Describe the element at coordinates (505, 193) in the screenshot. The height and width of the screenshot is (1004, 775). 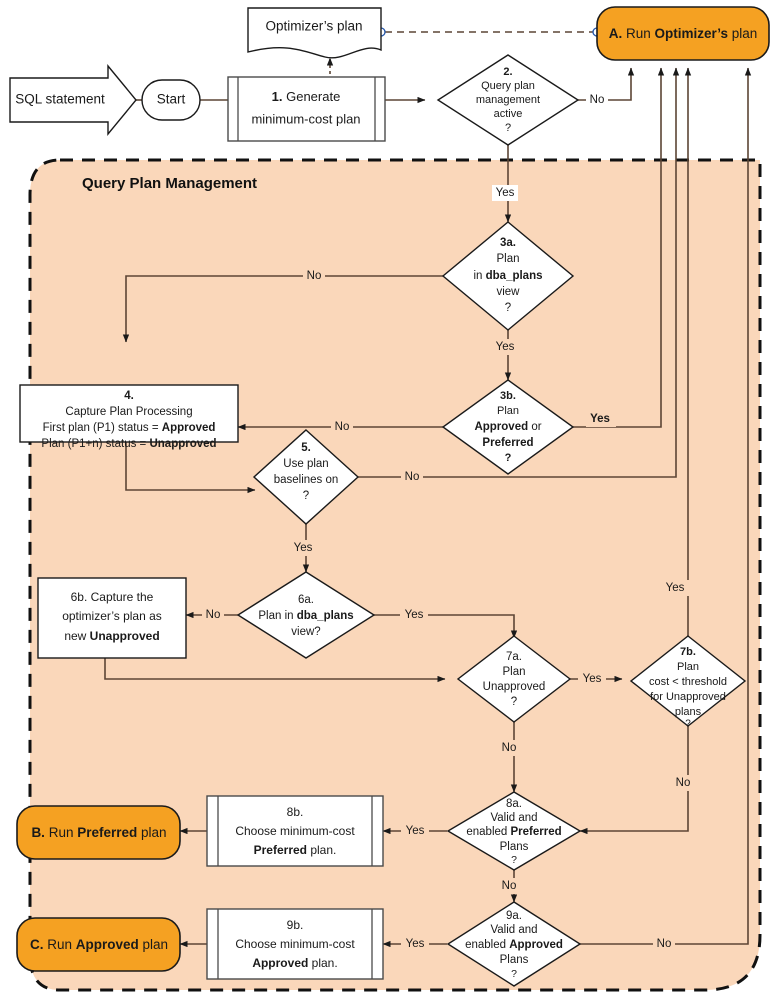
I see `edge-label-step2-yes: Yes` at that location.